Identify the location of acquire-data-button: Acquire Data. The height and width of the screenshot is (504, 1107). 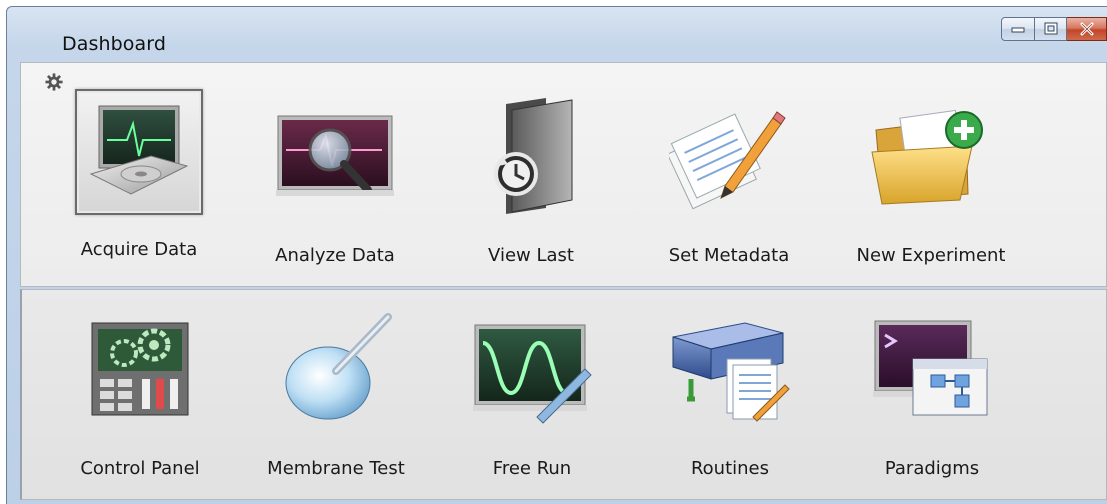
(139, 183).